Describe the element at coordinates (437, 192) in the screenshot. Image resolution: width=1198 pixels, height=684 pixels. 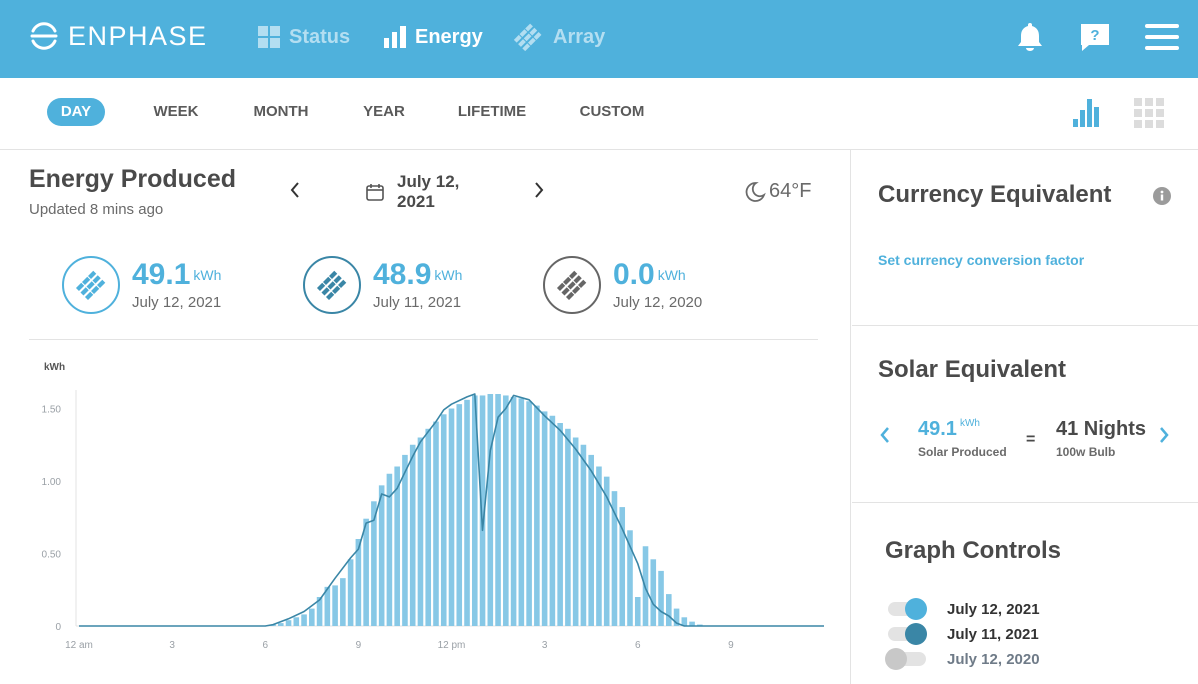
I see `selected-date: July 12, 2021` at that location.